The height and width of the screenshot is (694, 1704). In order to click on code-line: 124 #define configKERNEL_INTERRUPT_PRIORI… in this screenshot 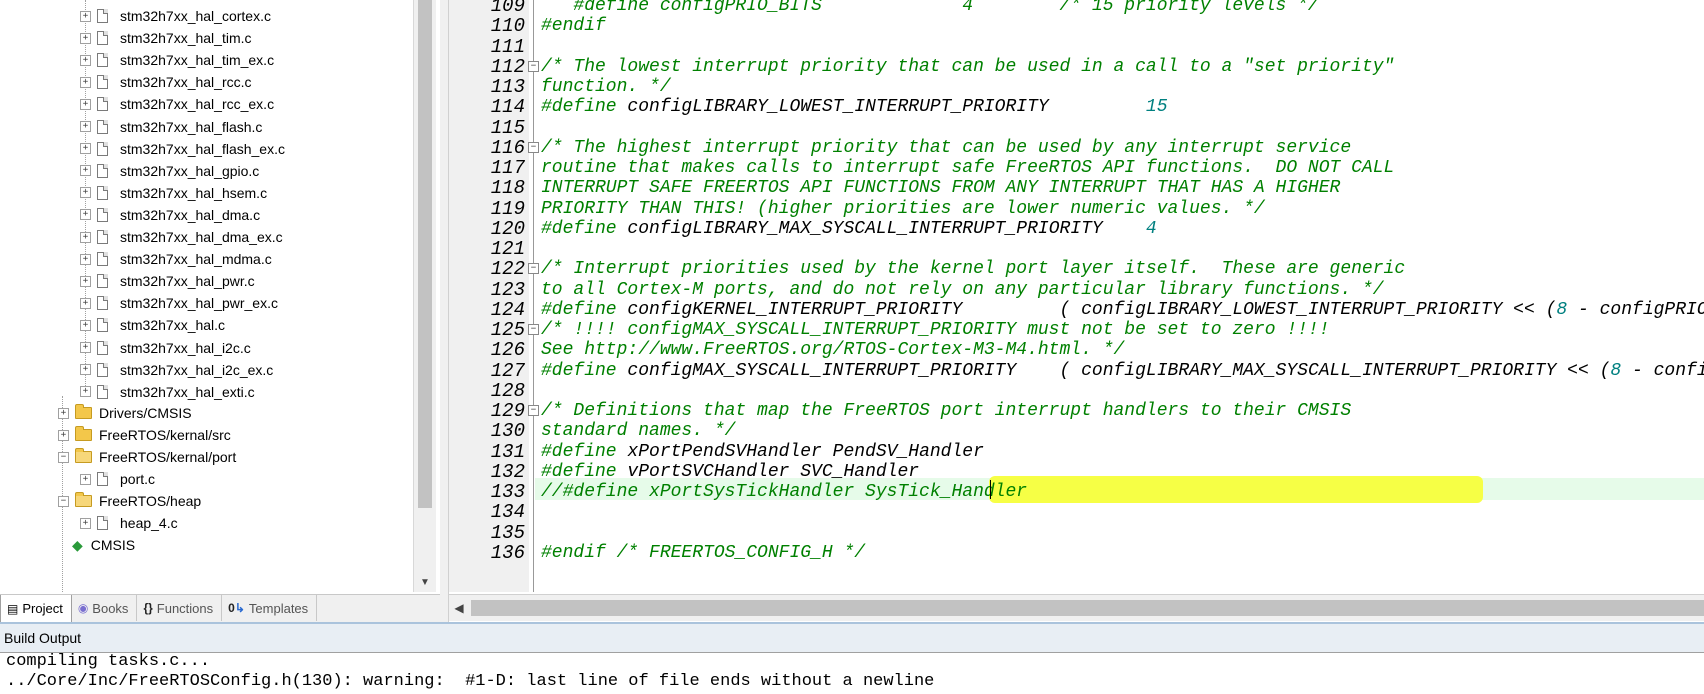, I will do `click(1076, 310)`.